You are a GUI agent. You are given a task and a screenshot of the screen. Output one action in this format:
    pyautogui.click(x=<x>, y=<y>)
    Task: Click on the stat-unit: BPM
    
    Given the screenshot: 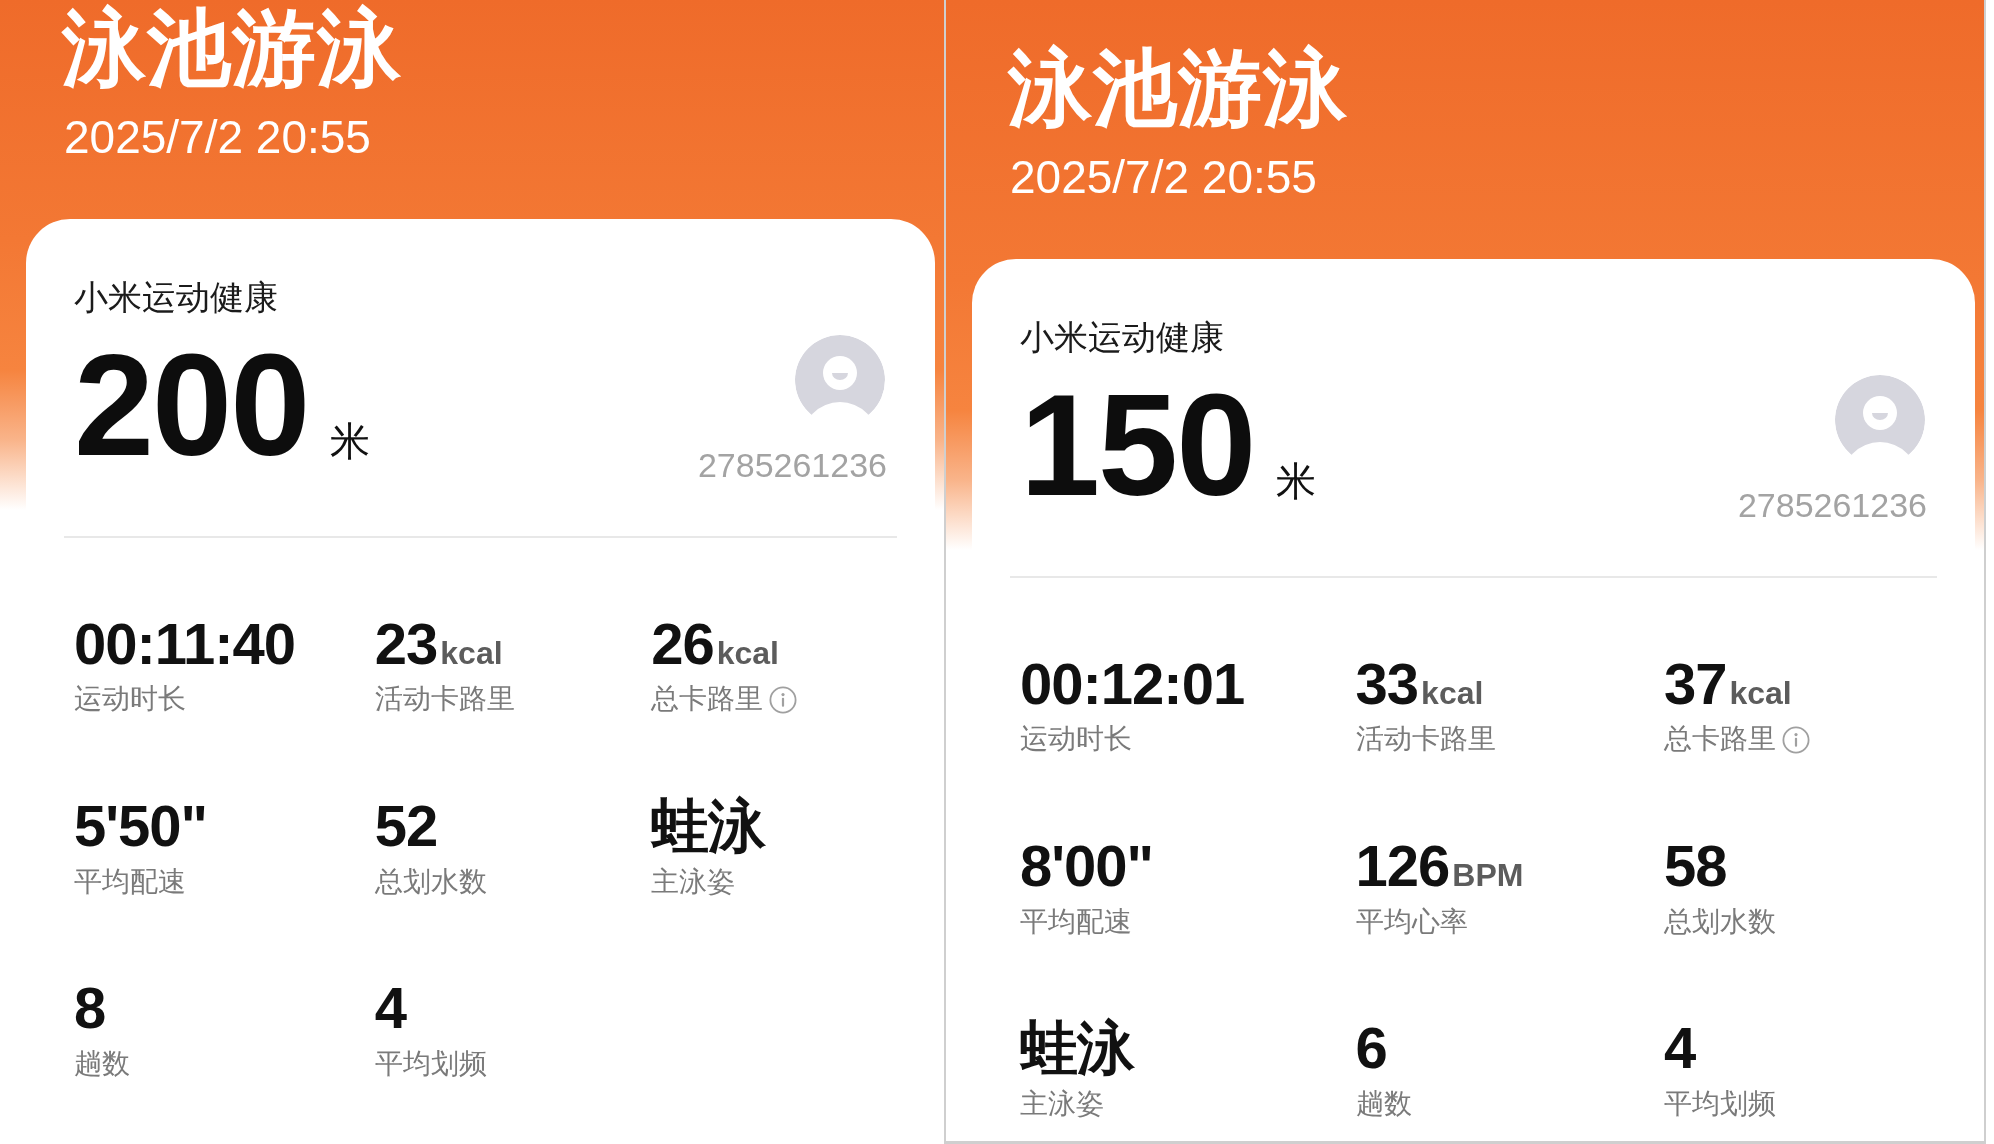 What is the action you would take?
    pyautogui.click(x=1488, y=875)
    